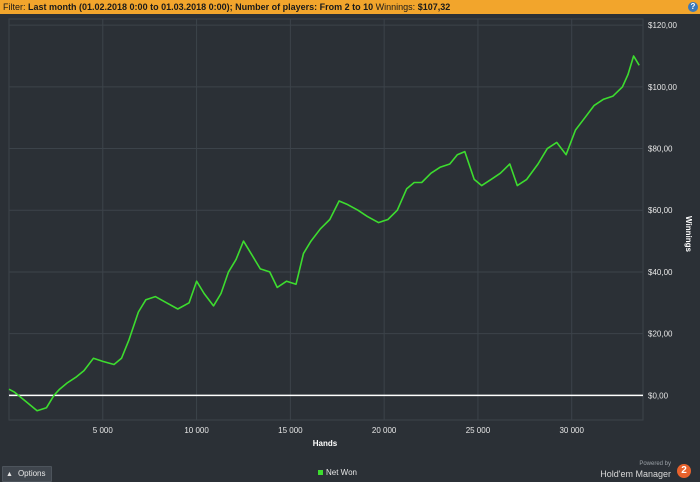 The width and height of the screenshot is (700, 482). What do you see at coordinates (693, 7) in the screenshot?
I see `help-icon: ?` at bounding box center [693, 7].